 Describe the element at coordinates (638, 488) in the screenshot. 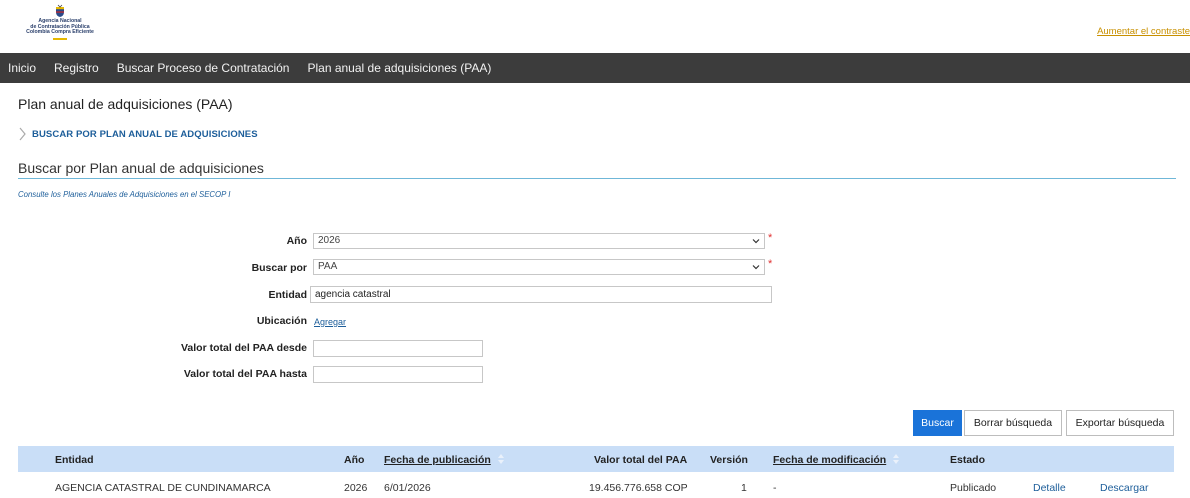

I see `cell-valor-total: 19.456.776.658 COP` at that location.